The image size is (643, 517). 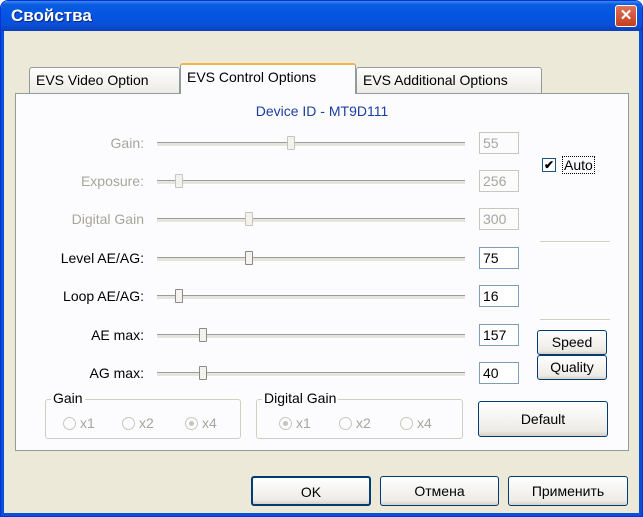 I want to click on gain-x1-radio: x1, so click(x=79, y=423).